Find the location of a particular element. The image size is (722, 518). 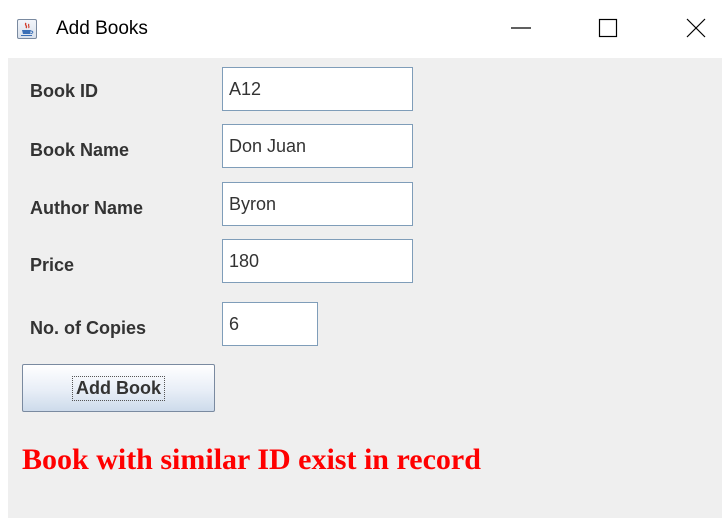

add-book-button: Add Book is located at coordinates (118, 388).